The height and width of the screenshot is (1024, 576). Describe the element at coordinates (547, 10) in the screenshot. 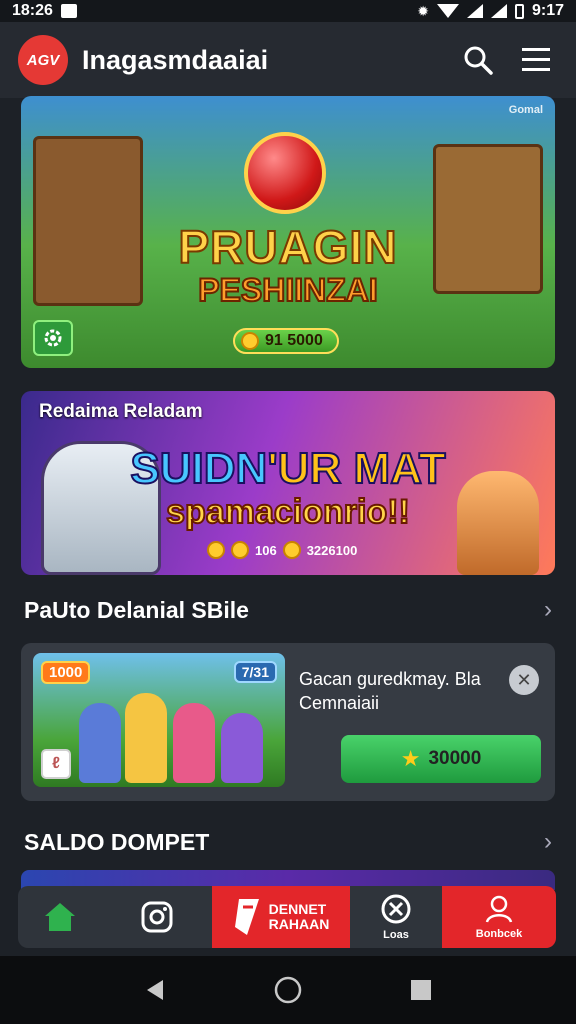

I see `status-right-text: 9:17` at that location.